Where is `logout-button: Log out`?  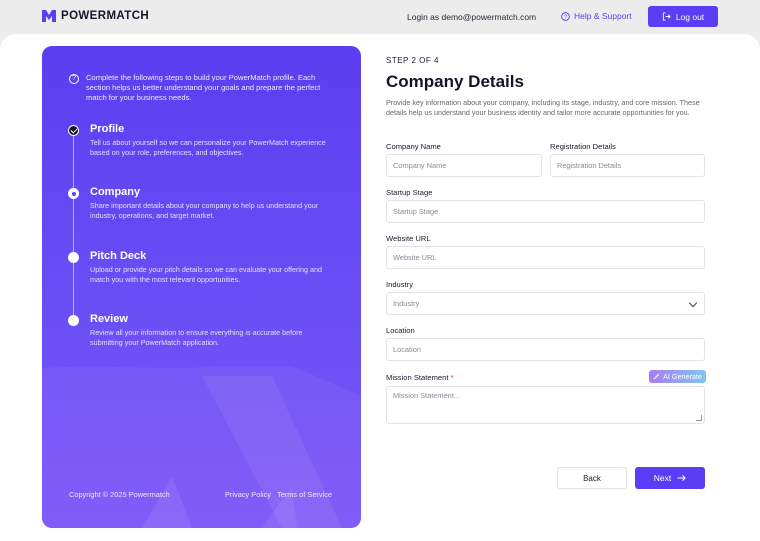 logout-button: Log out is located at coordinates (683, 16).